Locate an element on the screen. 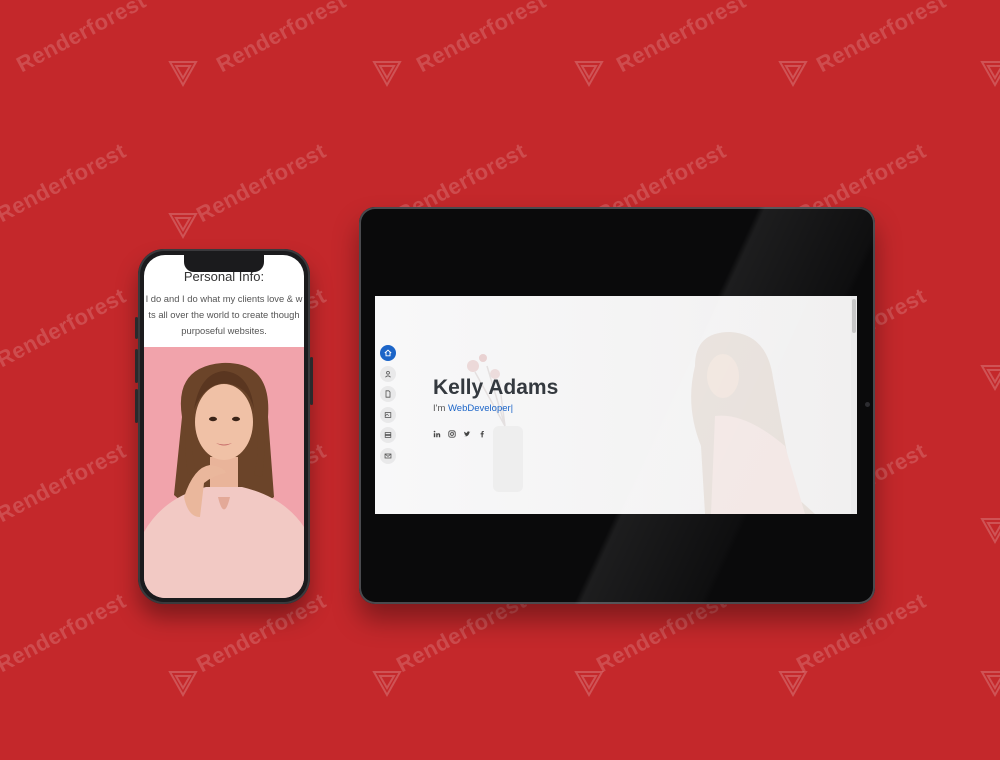  nav-contact-button is located at coordinates (388, 455).